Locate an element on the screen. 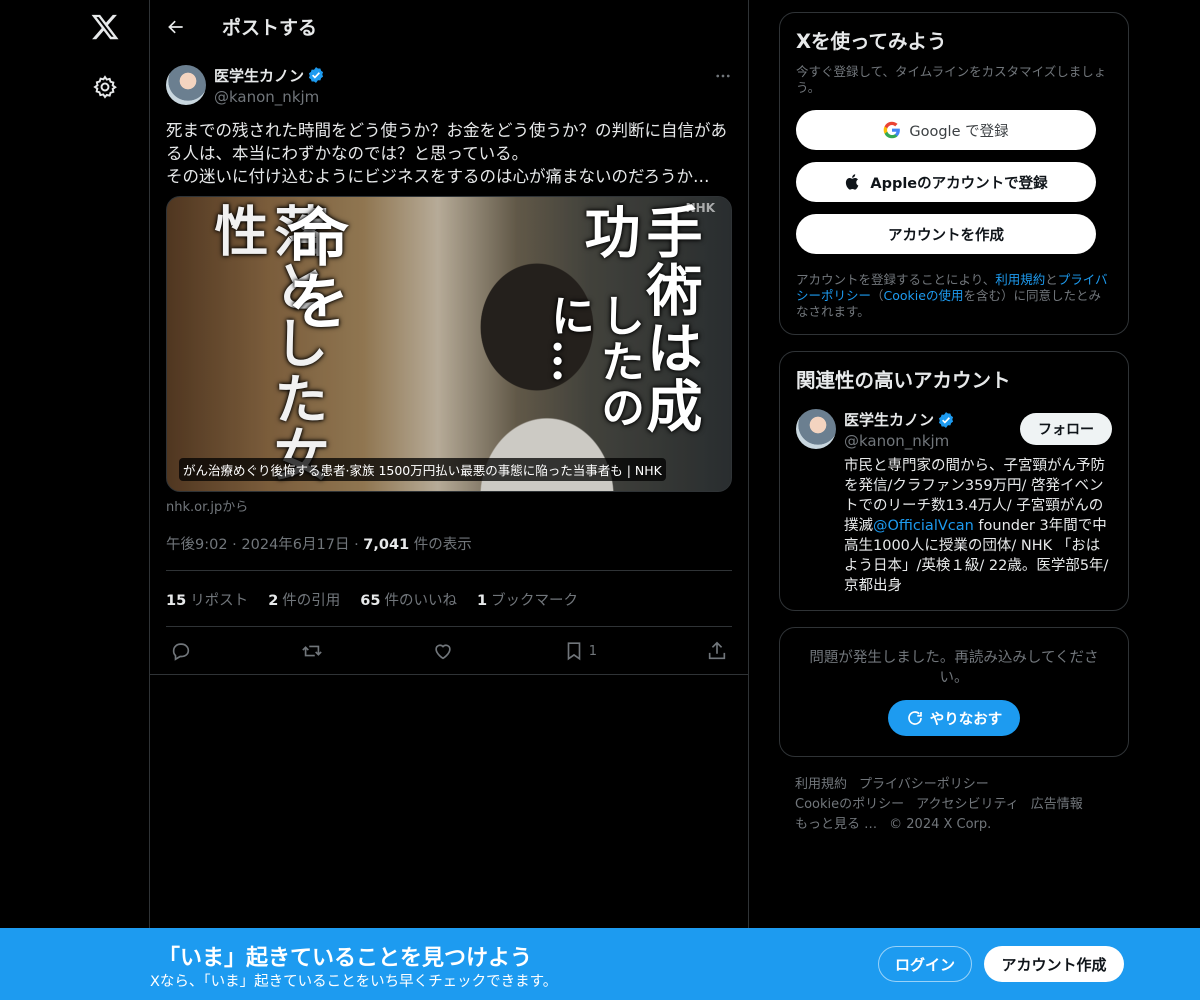 Image resolution: width=1200 pixels, height=1000 pixels. view-label: 件の表示 is located at coordinates (440, 545).